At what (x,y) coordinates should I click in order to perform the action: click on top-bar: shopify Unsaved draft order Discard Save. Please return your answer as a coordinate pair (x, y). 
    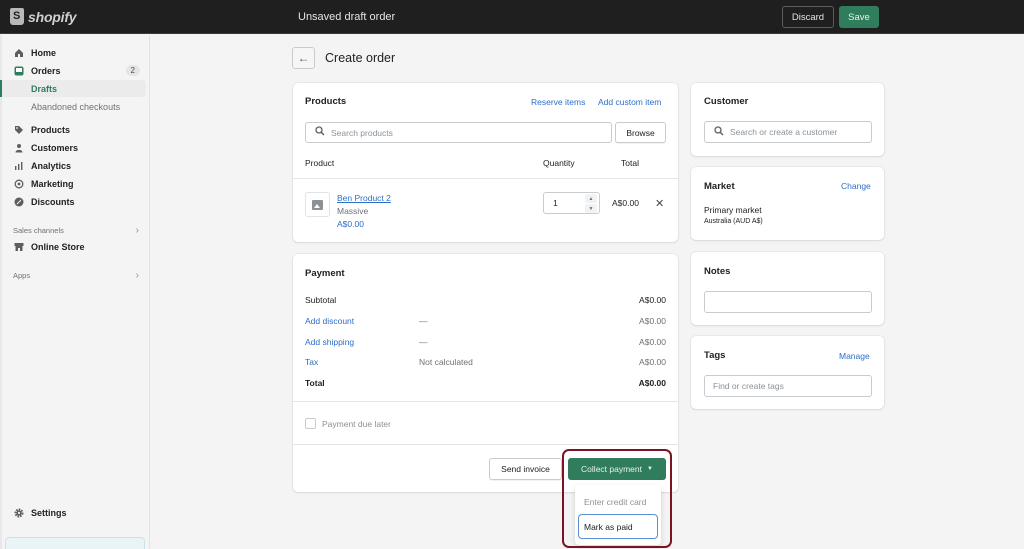
    Looking at the image, I should click on (512, 17).